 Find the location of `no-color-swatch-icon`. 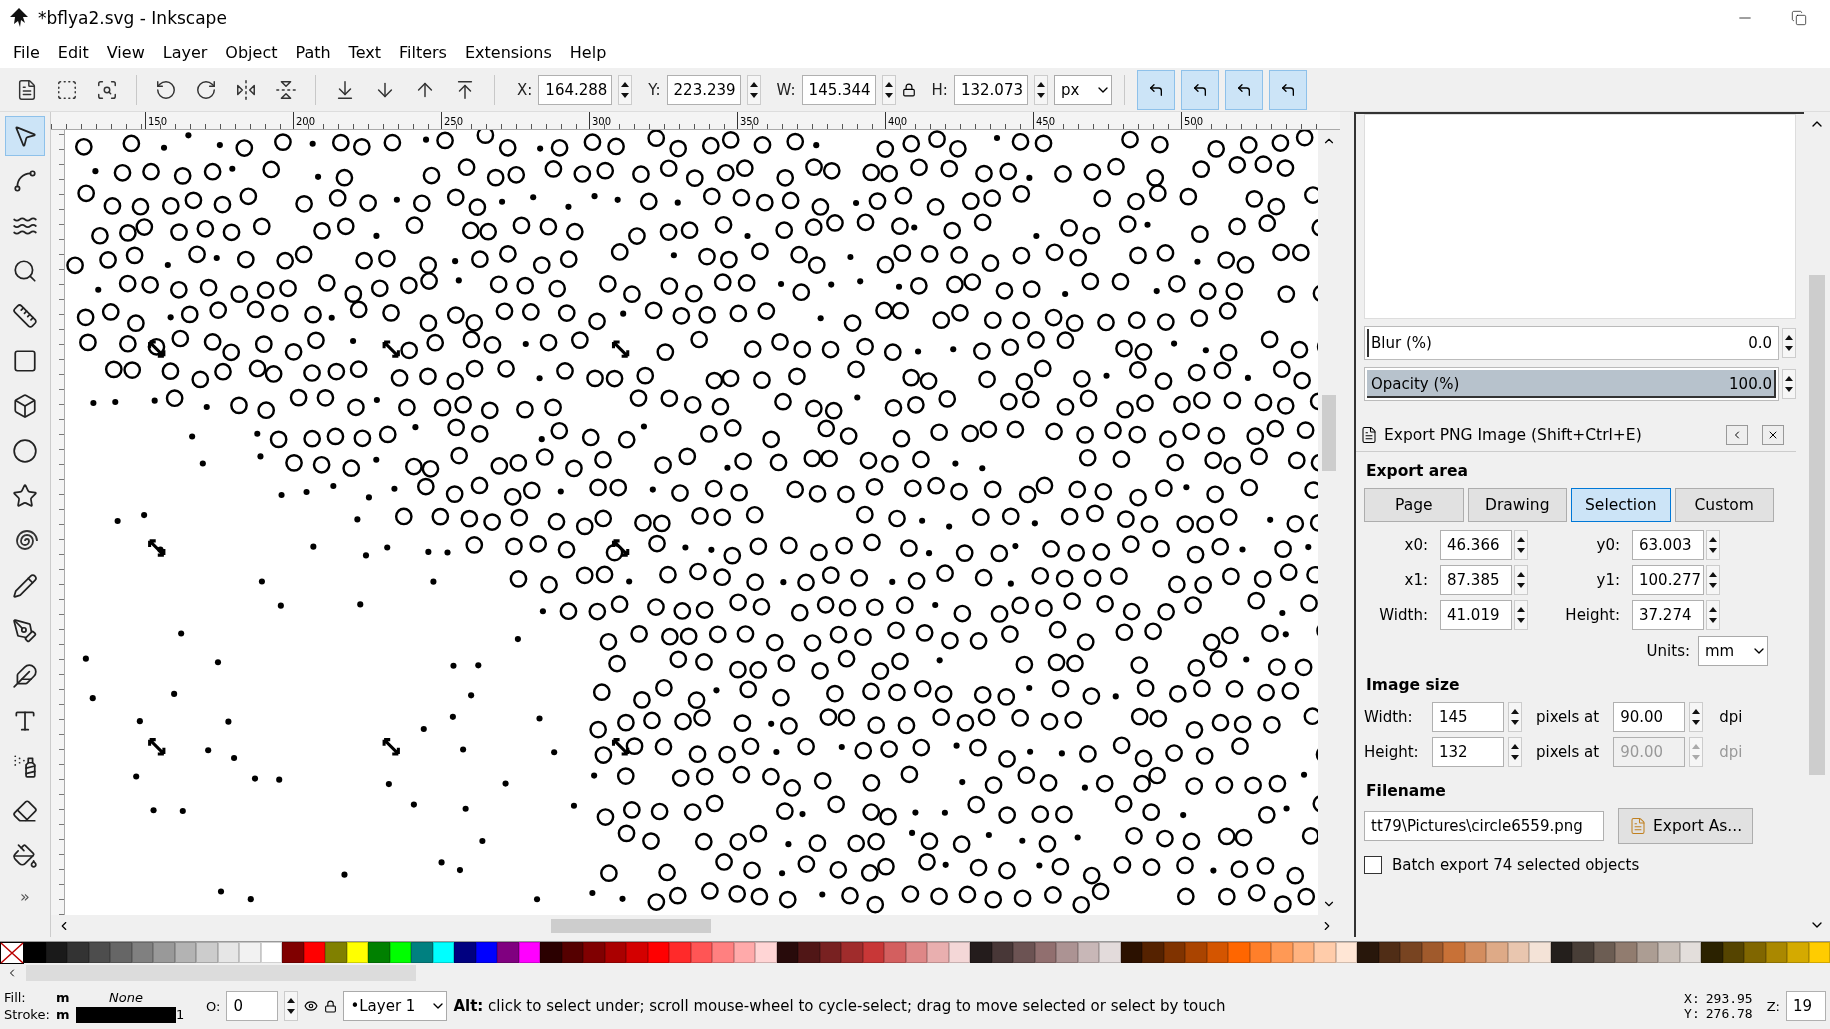

no-color-swatch-icon is located at coordinates (12, 953).